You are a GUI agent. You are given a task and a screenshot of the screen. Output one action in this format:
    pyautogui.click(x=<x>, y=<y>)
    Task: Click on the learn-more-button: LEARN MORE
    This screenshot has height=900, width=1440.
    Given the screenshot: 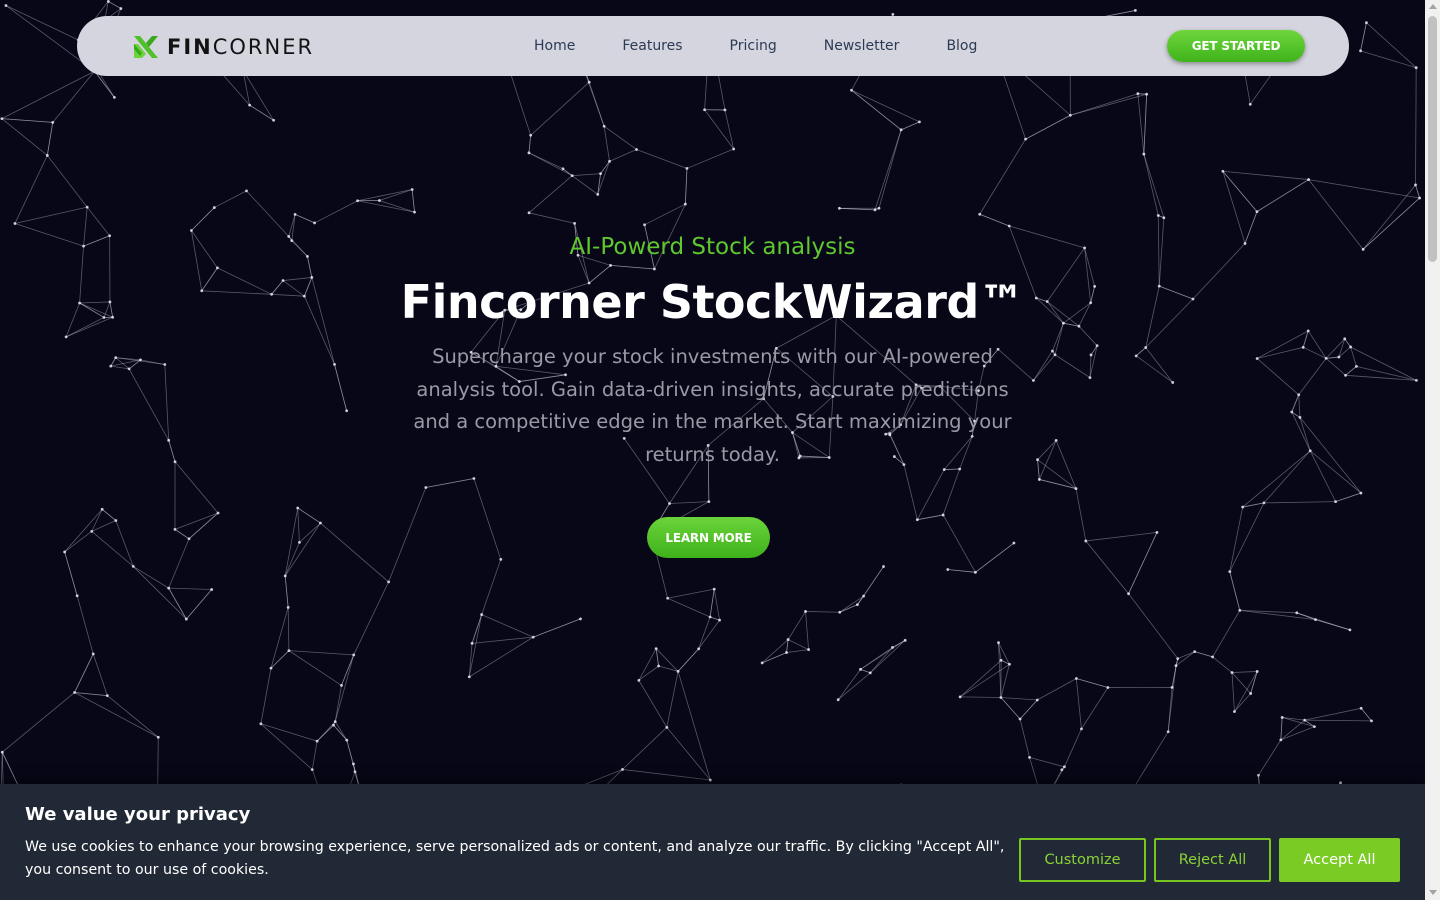 What is the action you would take?
    pyautogui.click(x=708, y=537)
    